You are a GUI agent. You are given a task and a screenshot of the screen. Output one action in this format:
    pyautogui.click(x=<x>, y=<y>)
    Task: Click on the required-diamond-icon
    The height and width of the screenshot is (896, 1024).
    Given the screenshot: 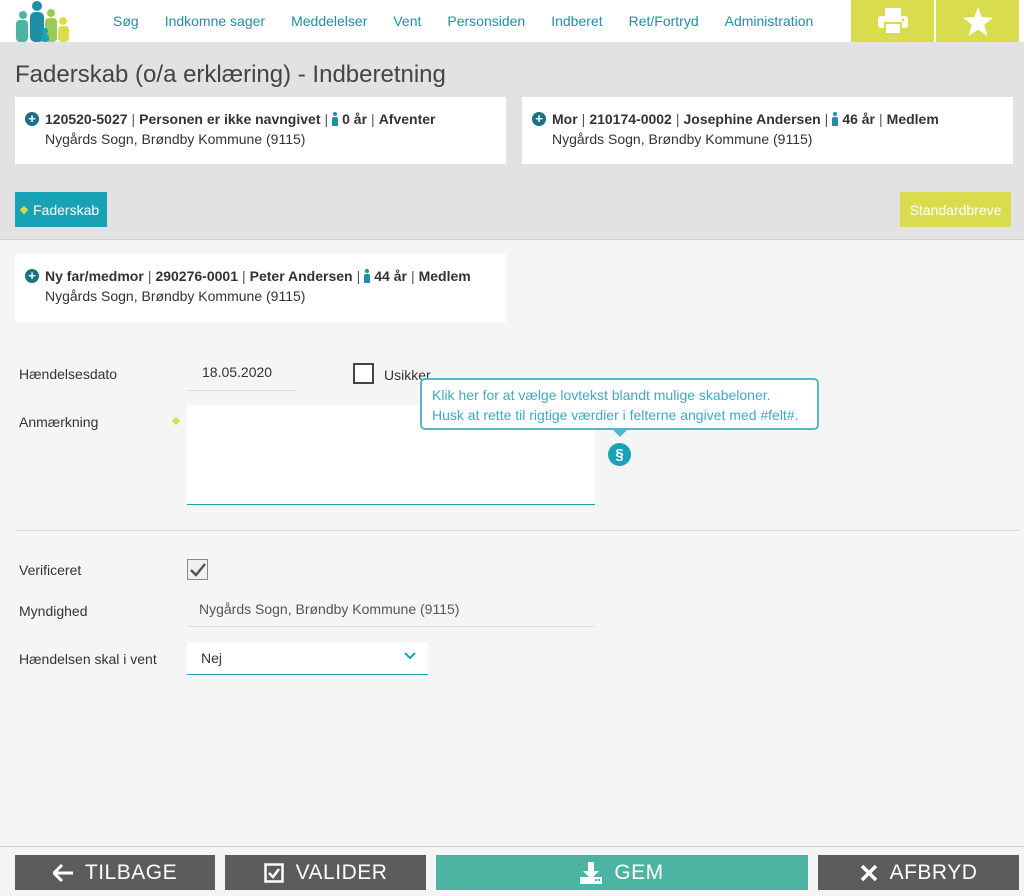 What is the action you would take?
    pyautogui.click(x=176, y=421)
    